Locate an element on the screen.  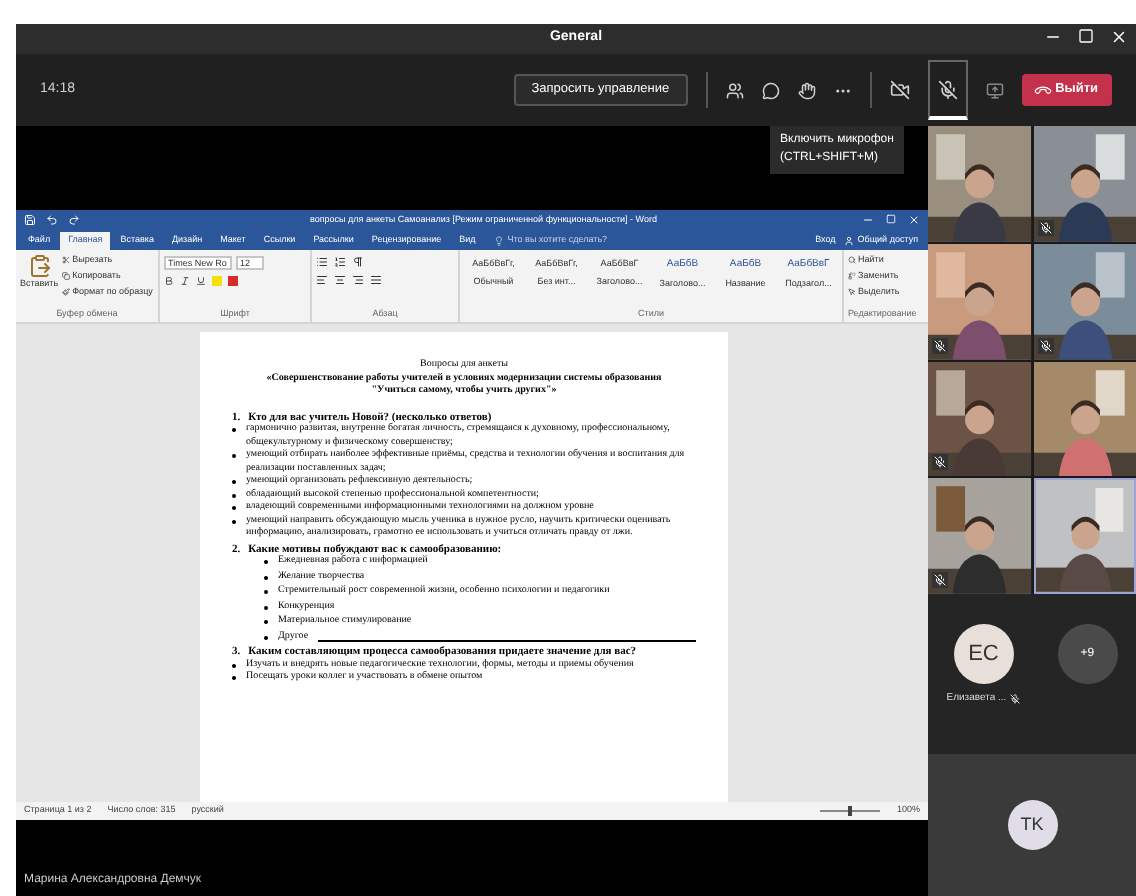
align-left-icon is located at coordinates (322, 280).